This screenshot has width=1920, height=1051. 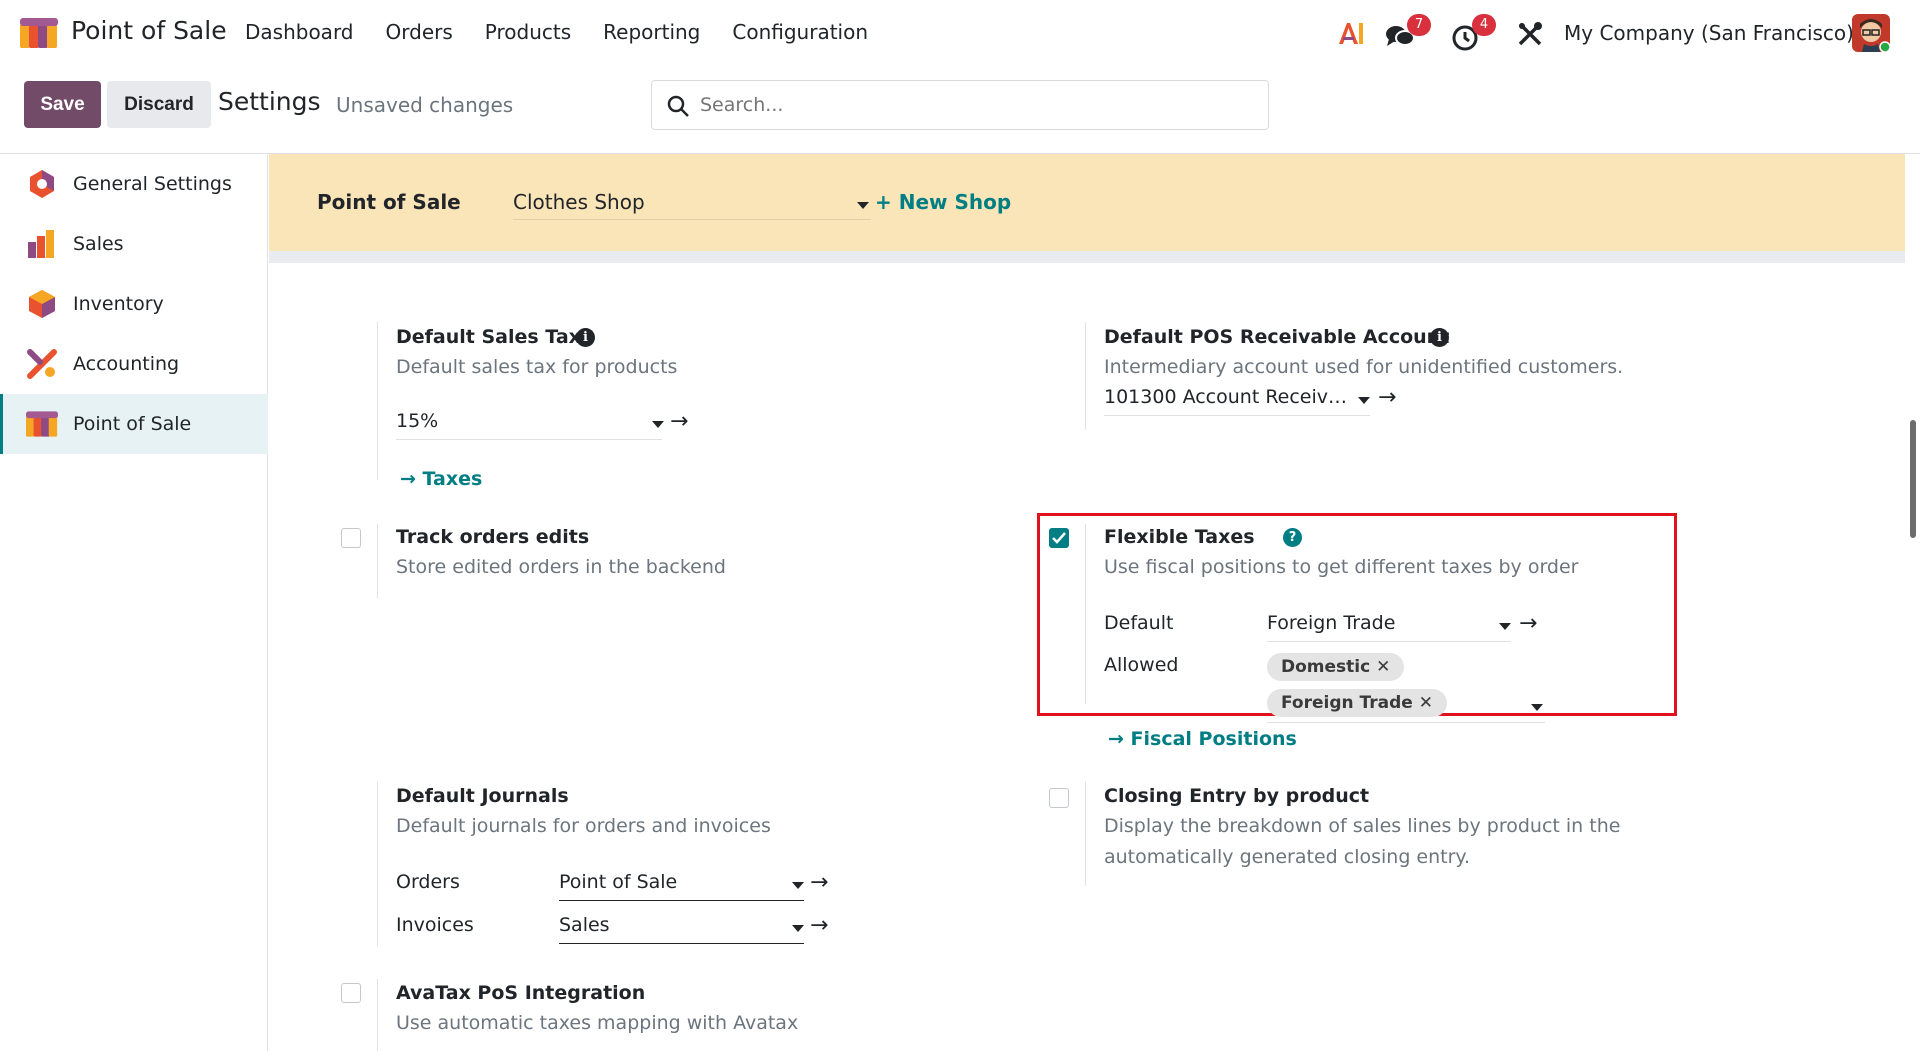 I want to click on tag-domestic: Domestic ✕, so click(x=1336, y=667).